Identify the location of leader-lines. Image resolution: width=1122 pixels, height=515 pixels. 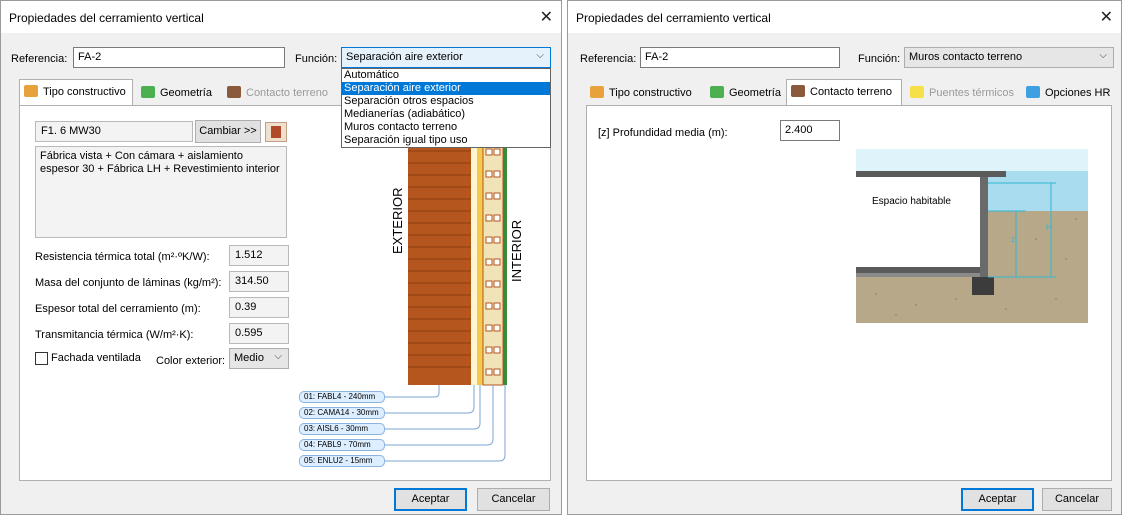
(443, 423).